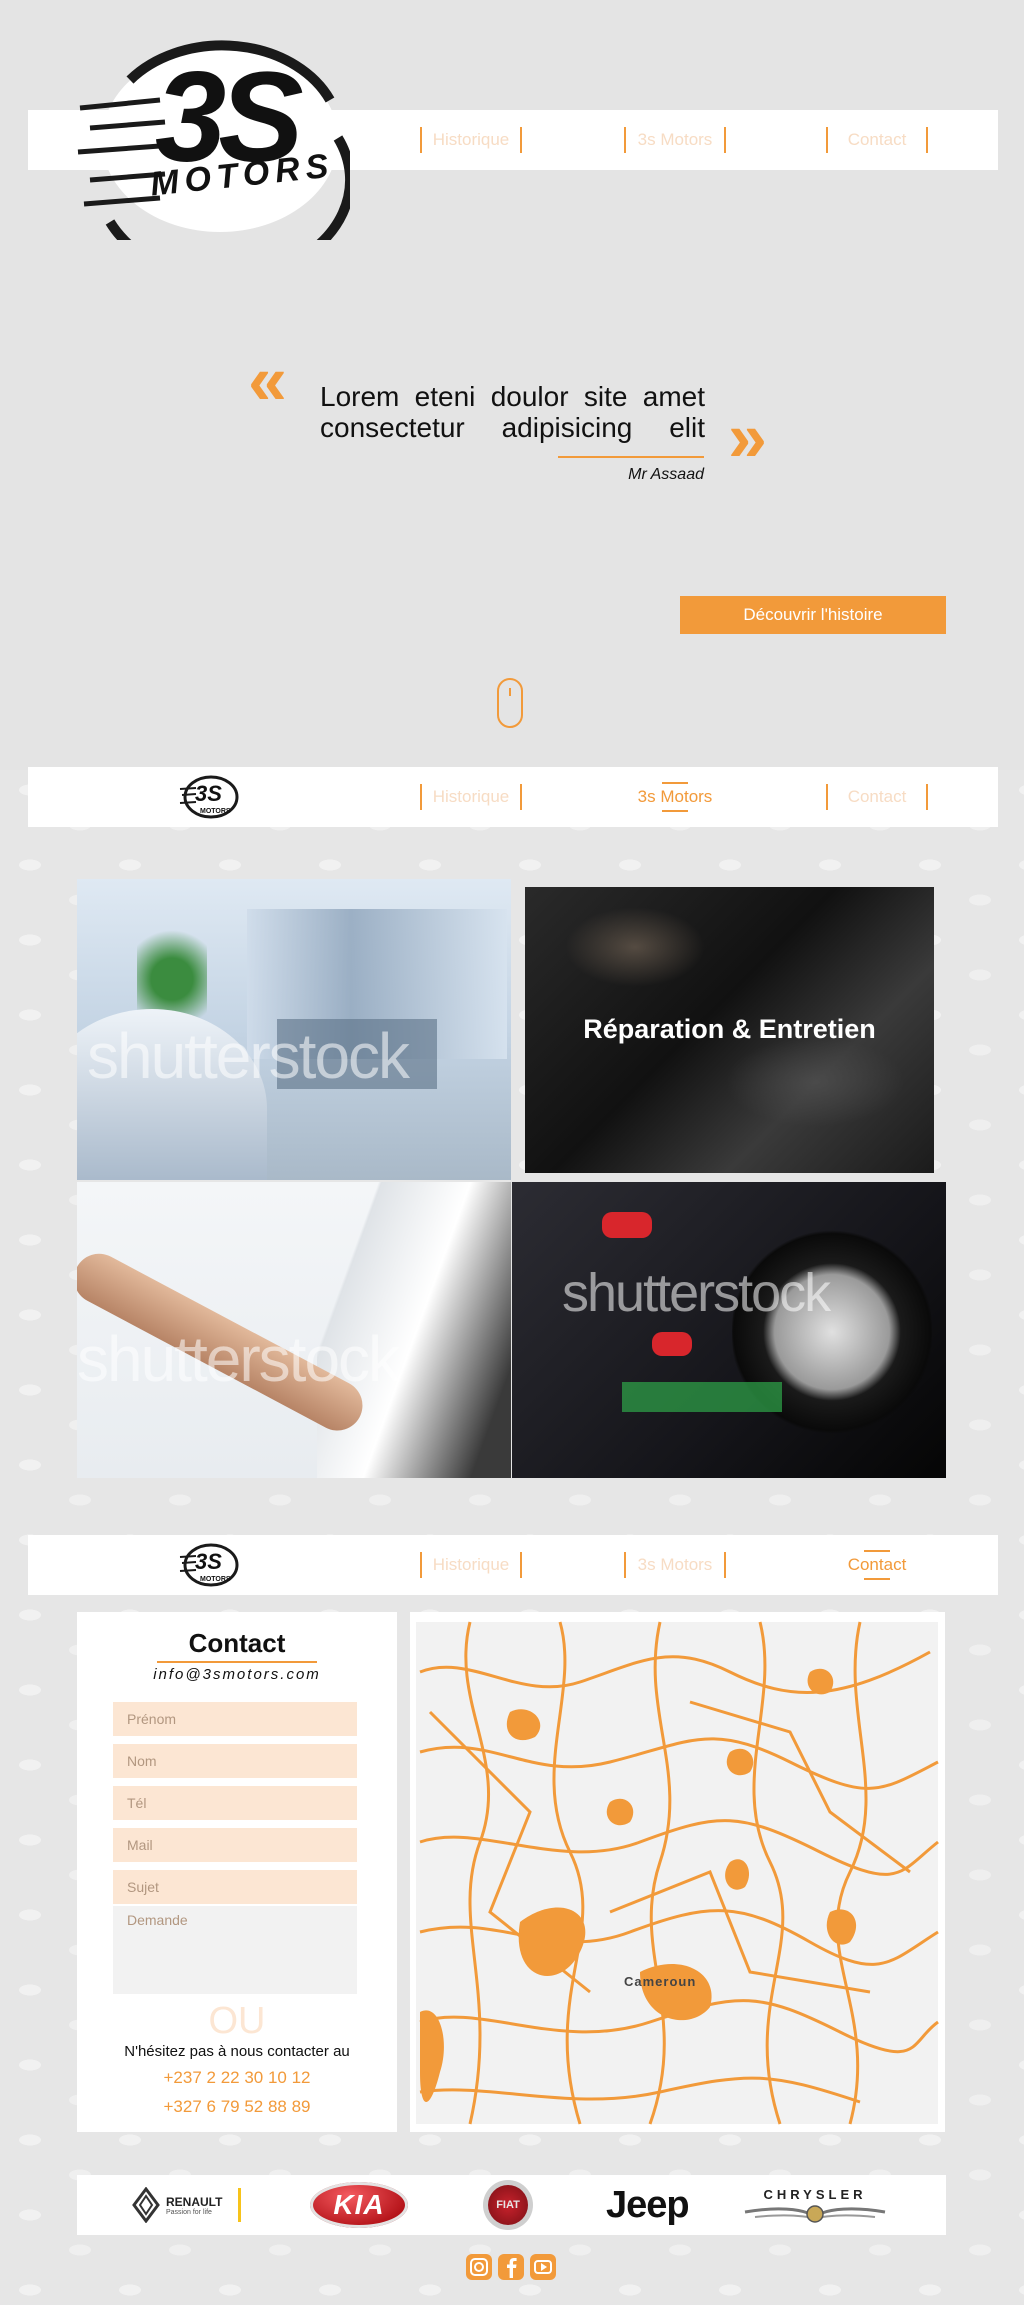 The height and width of the screenshot is (2305, 1024). Describe the element at coordinates (237, 2021) in the screenshot. I see `or-separator: OU` at that location.